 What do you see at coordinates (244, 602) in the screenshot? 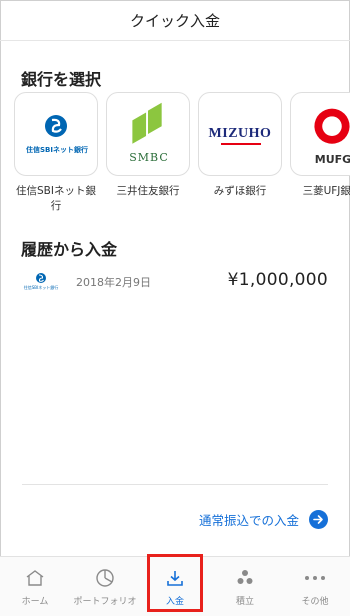
I see `tab-savings-label: 積立` at bounding box center [244, 602].